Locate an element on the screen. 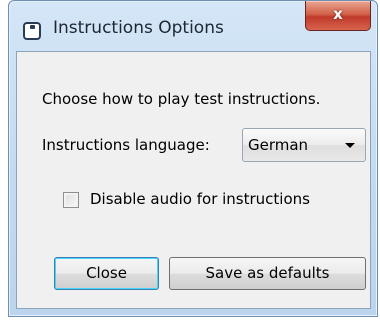 The height and width of the screenshot is (325, 380). close-icon: x is located at coordinates (338, 14).